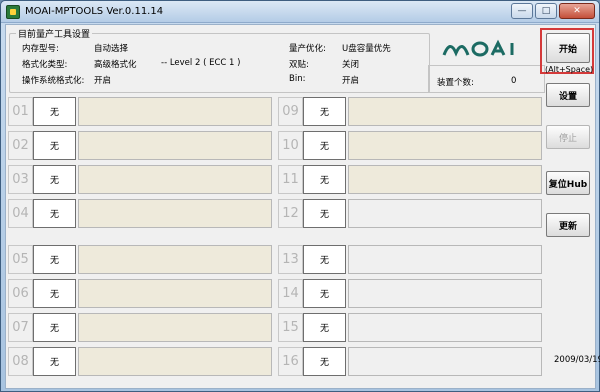  I want to click on device-count-label: 装置个数:, so click(455, 83).